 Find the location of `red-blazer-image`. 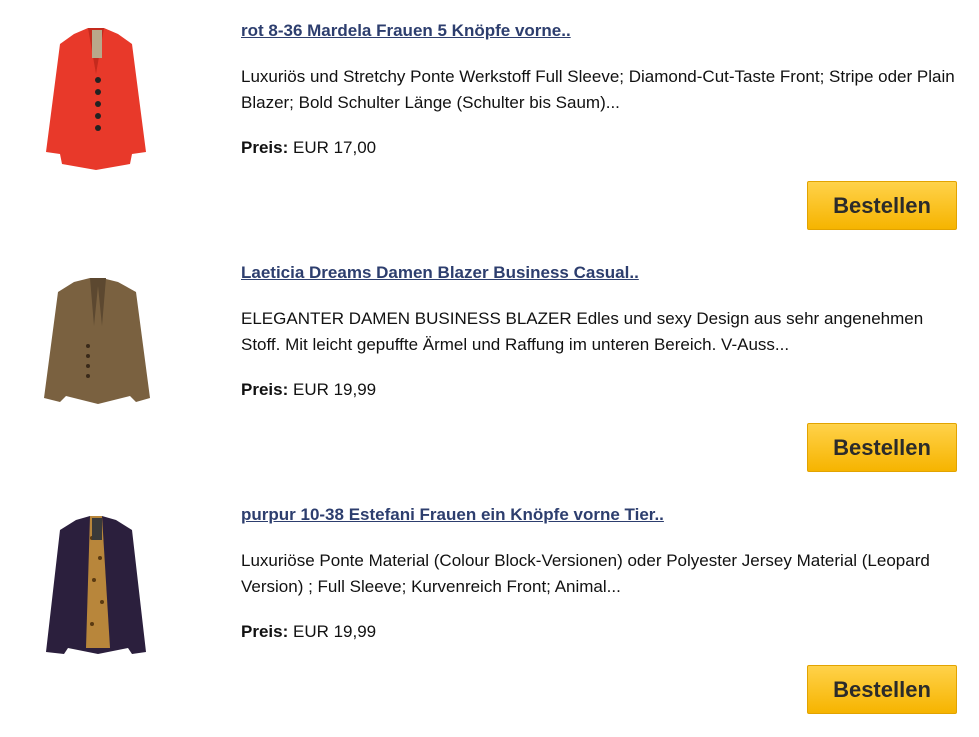

red-blazer-image is located at coordinates (96, 99).